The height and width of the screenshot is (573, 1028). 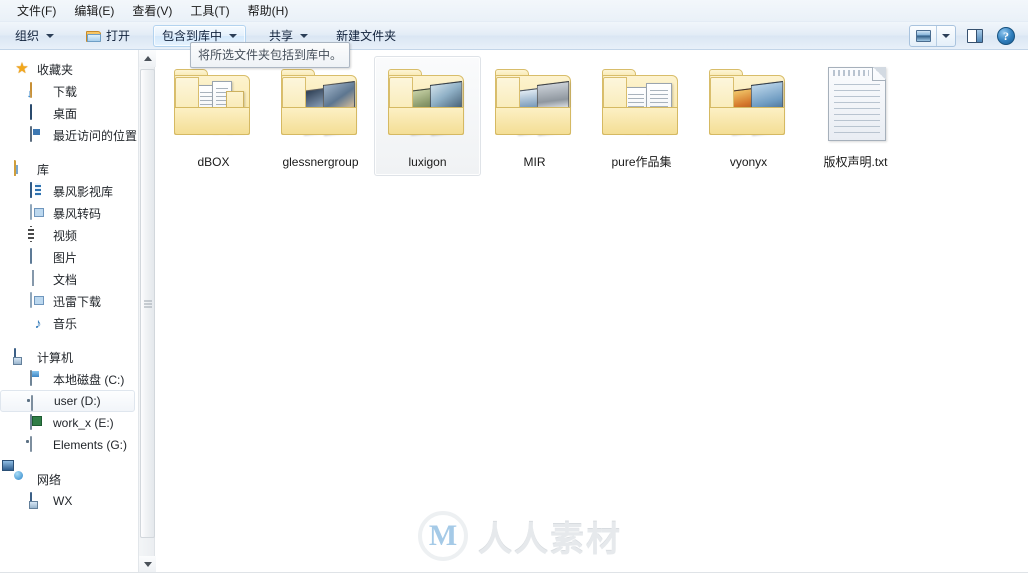 I want to click on sidebar-item-work-x-e: work_x (E:), so click(x=68, y=423).